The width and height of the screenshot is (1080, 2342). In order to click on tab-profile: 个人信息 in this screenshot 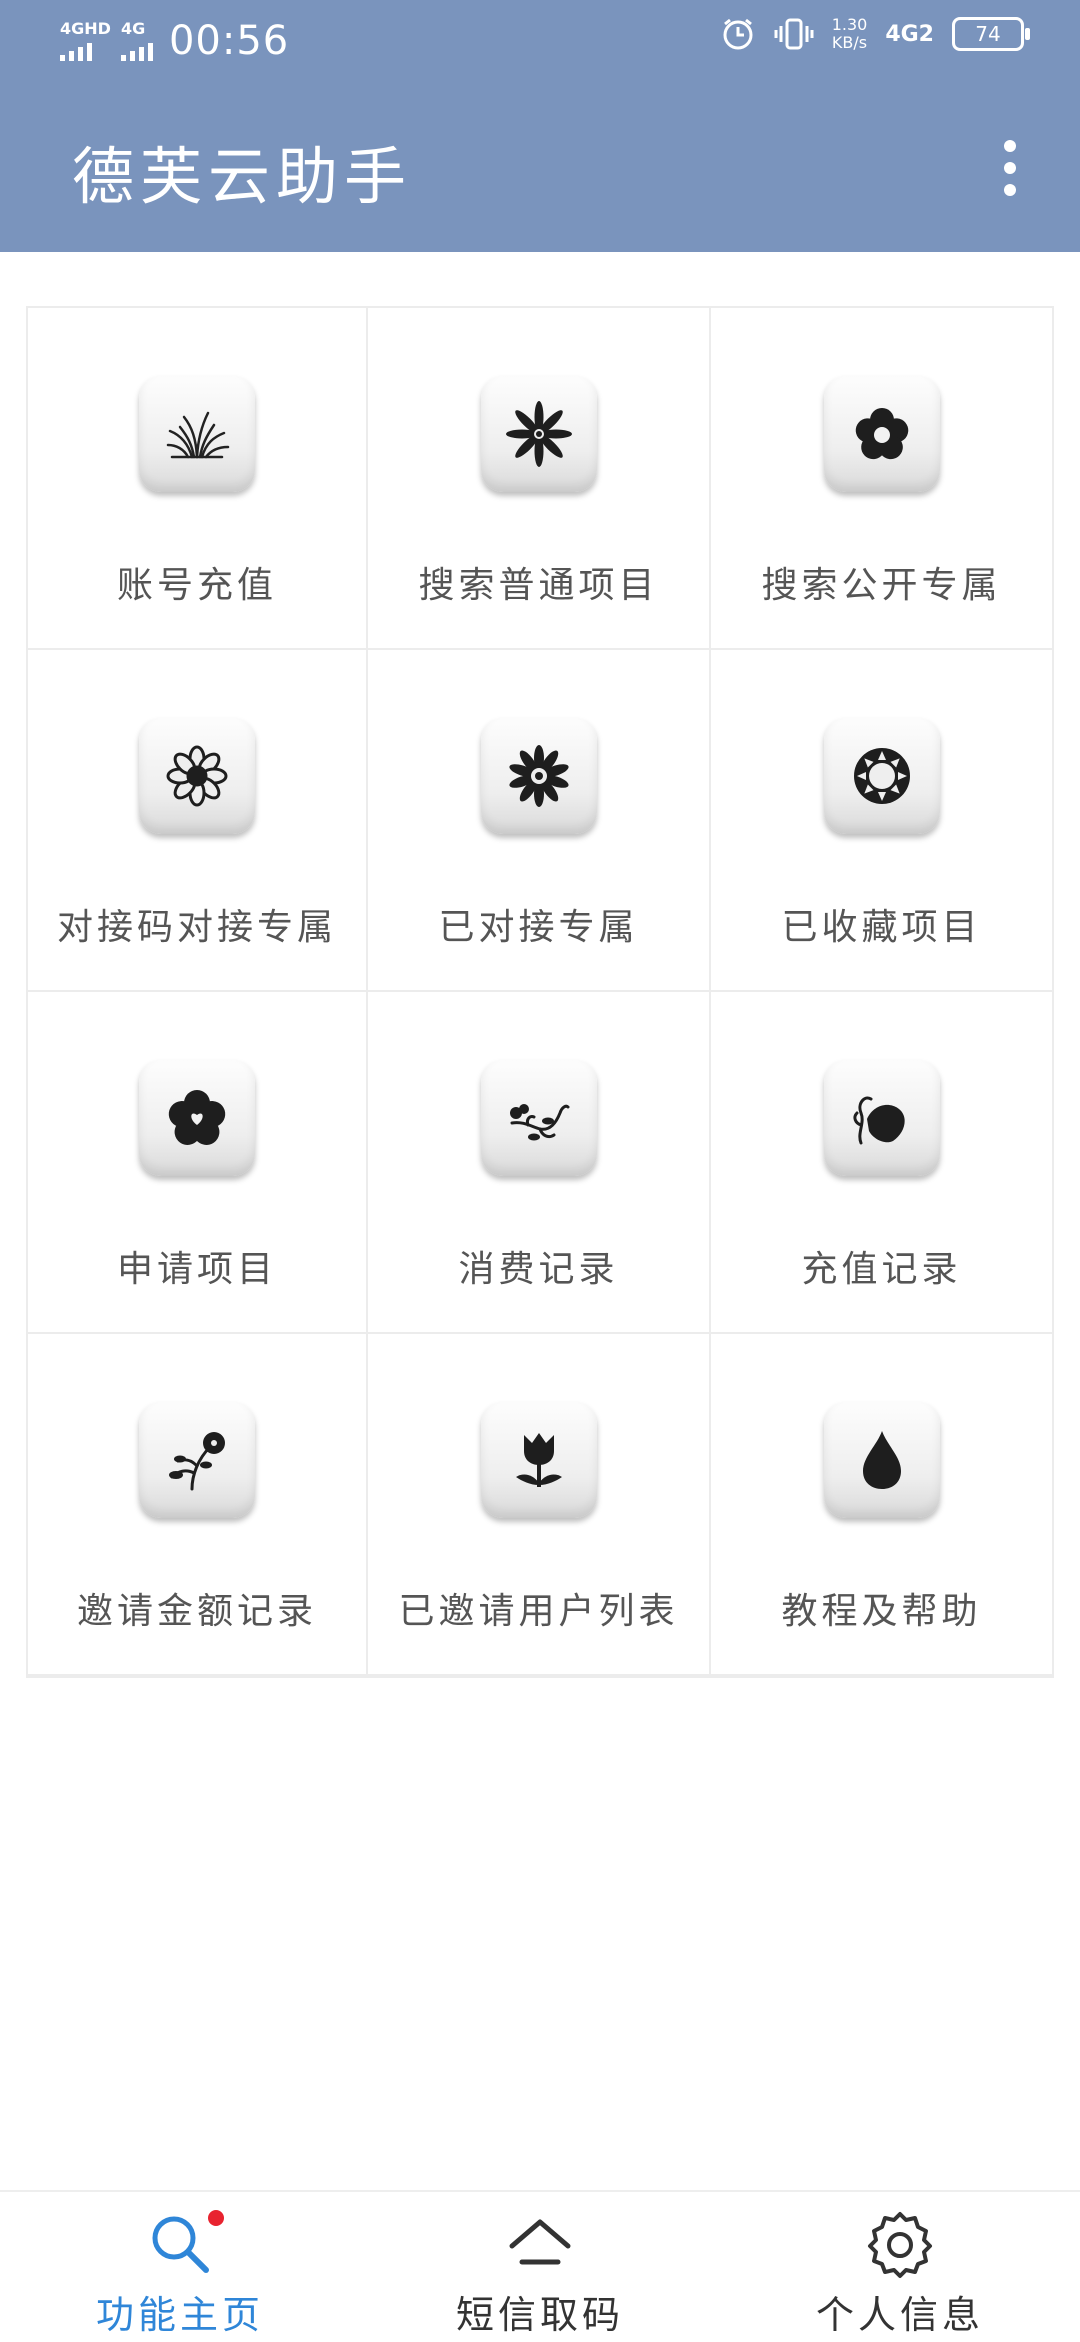, I will do `click(900, 2267)`.